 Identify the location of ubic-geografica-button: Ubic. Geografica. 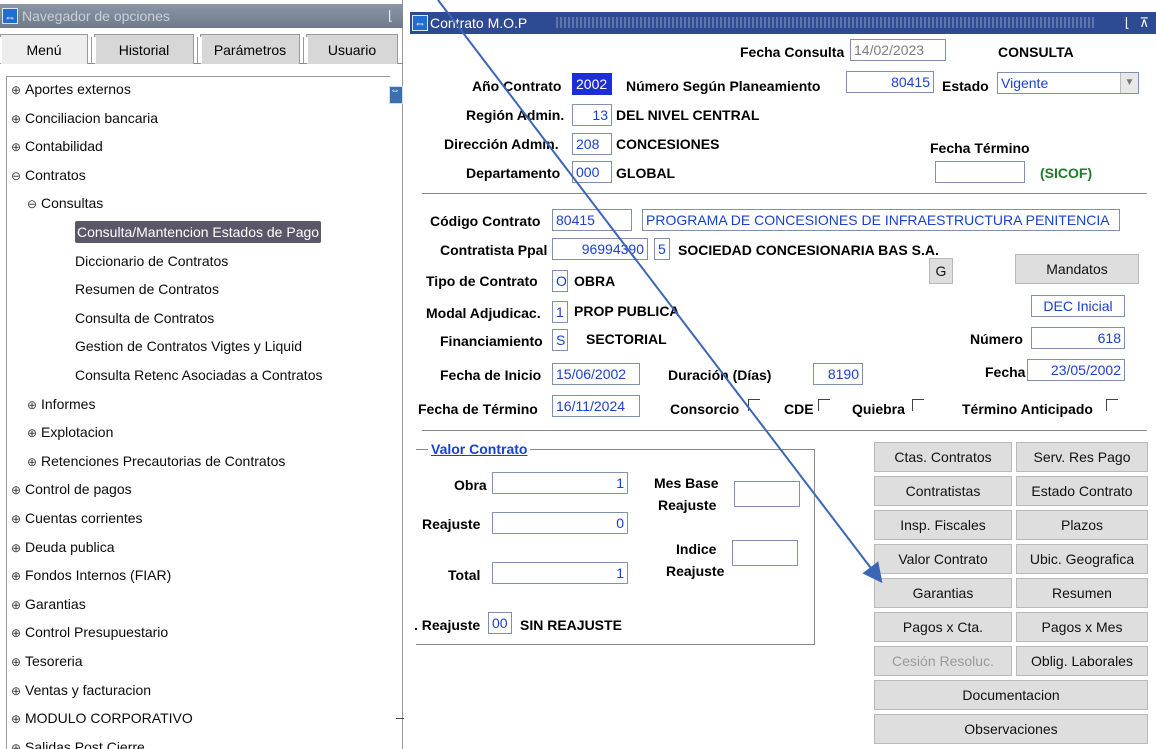
(1082, 559).